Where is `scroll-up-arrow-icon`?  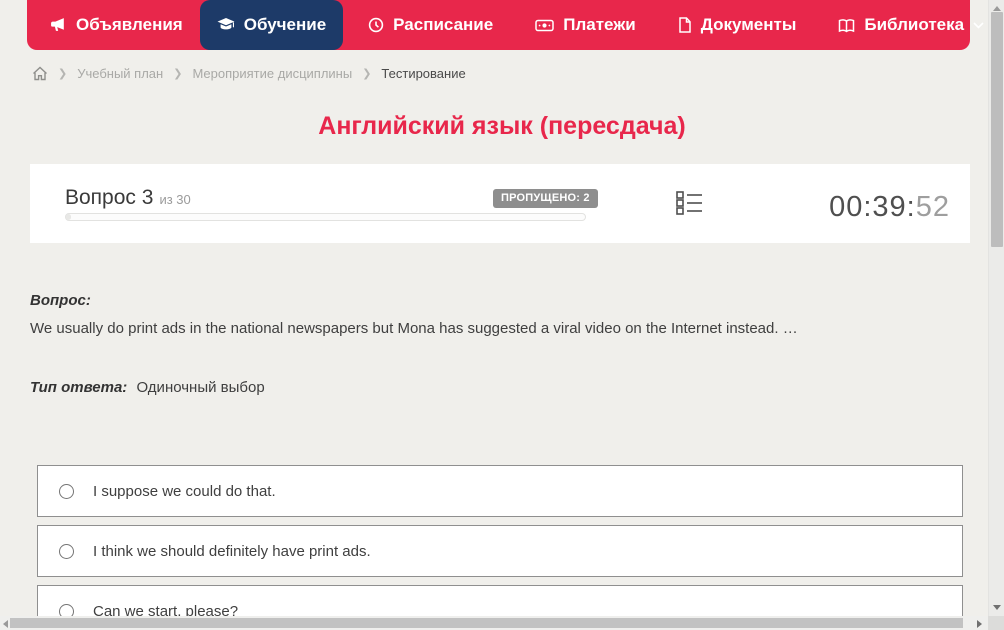 scroll-up-arrow-icon is located at coordinates (997, 8).